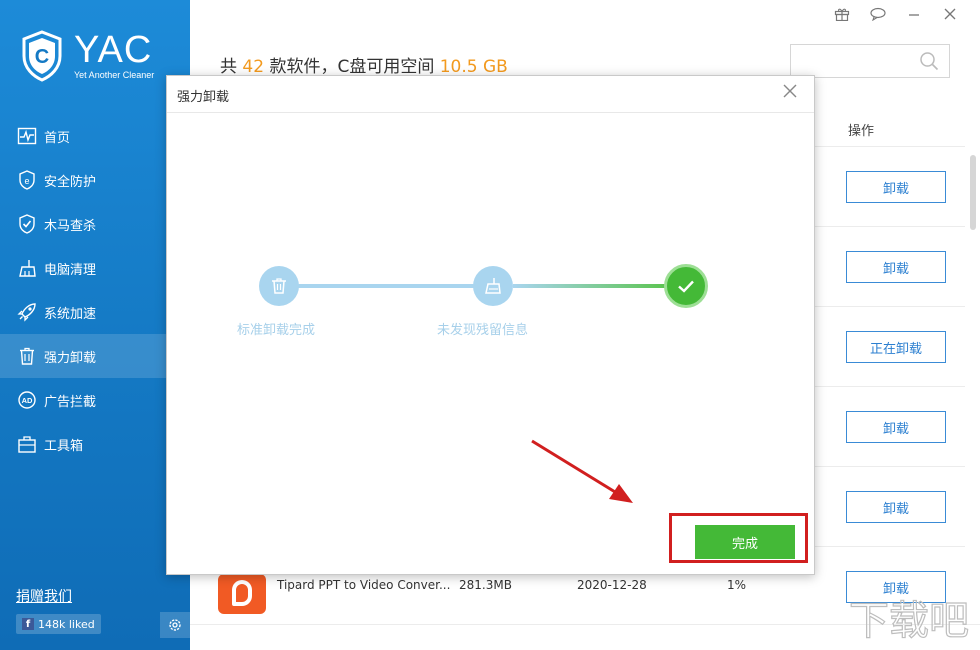 The height and width of the screenshot is (650, 980). What do you see at coordinates (493, 286) in the screenshot?
I see `step-2-broom-icon` at bounding box center [493, 286].